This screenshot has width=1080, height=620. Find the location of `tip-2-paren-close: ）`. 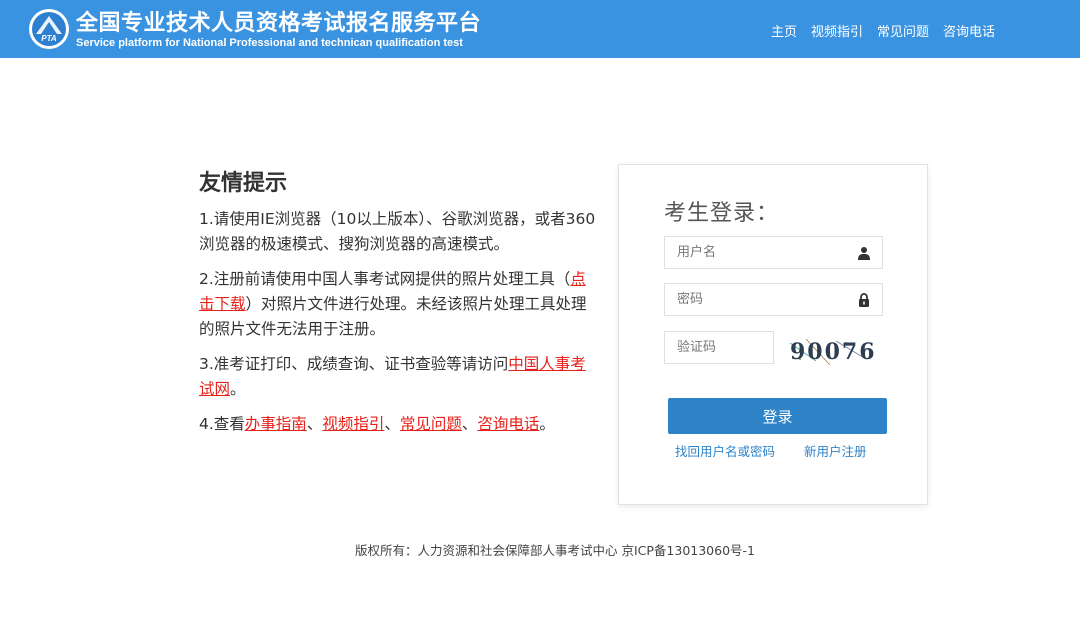

tip-2-paren-close: ） is located at coordinates (253, 304).